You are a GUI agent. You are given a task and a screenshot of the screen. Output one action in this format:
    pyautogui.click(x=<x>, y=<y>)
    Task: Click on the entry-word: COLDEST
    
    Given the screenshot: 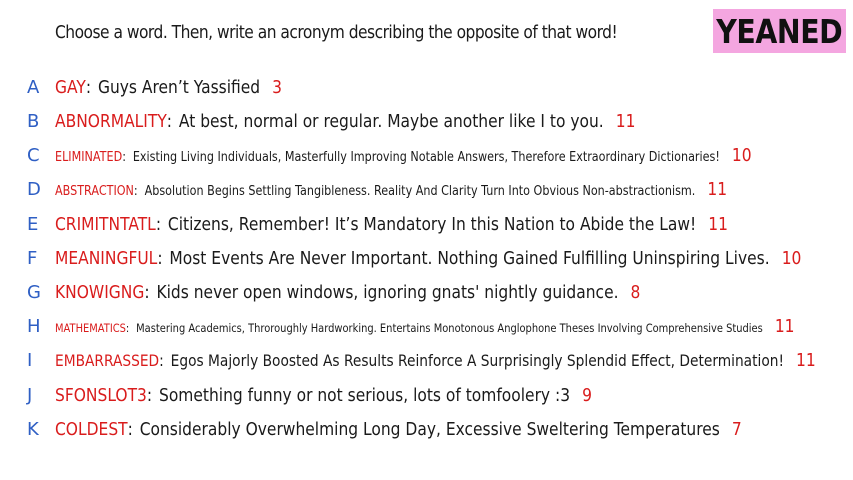 What is the action you would take?
    pyautogui.click(x=91, y=429)
    